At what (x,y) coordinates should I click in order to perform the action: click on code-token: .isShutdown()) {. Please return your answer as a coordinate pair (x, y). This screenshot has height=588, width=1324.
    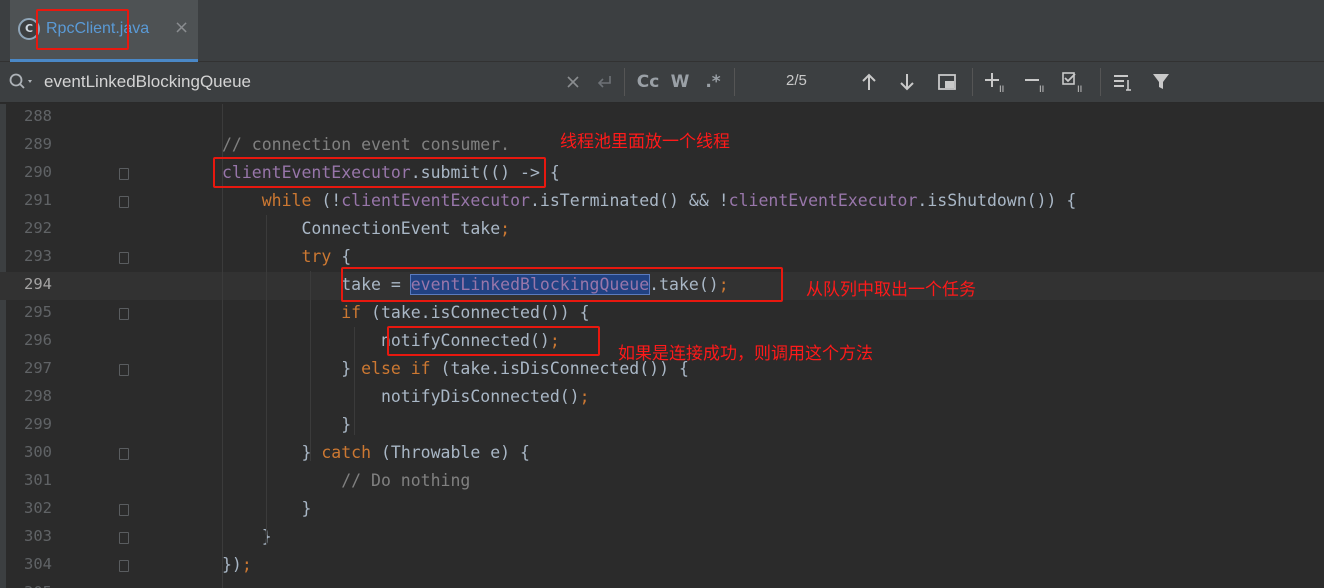
    Looking at the image, I should click on (997, 200).